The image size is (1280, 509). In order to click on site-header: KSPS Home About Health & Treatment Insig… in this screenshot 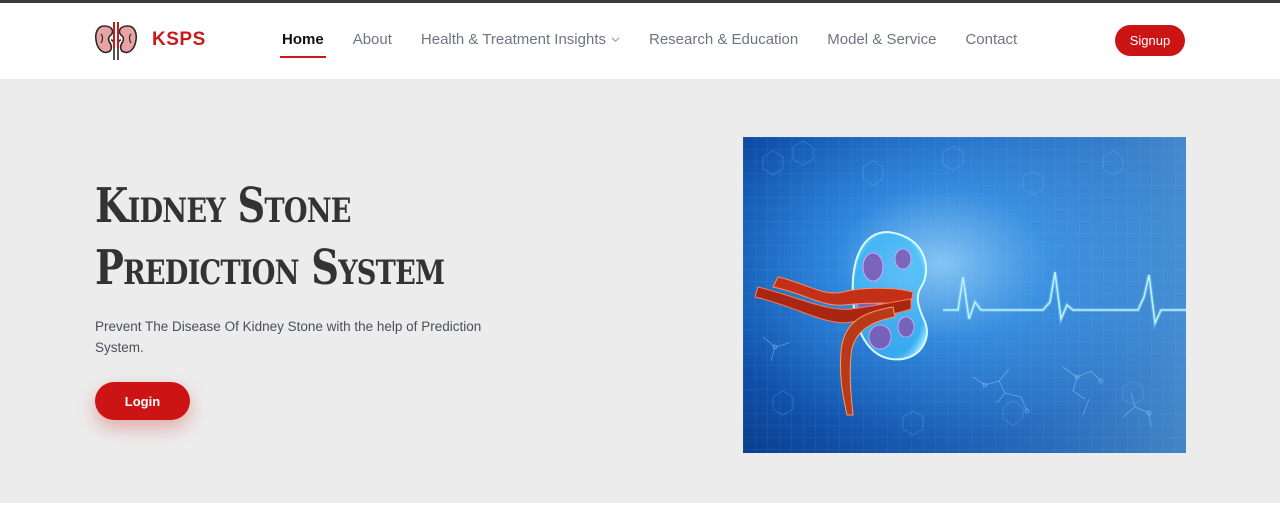, I will do `click(640, 41)`.